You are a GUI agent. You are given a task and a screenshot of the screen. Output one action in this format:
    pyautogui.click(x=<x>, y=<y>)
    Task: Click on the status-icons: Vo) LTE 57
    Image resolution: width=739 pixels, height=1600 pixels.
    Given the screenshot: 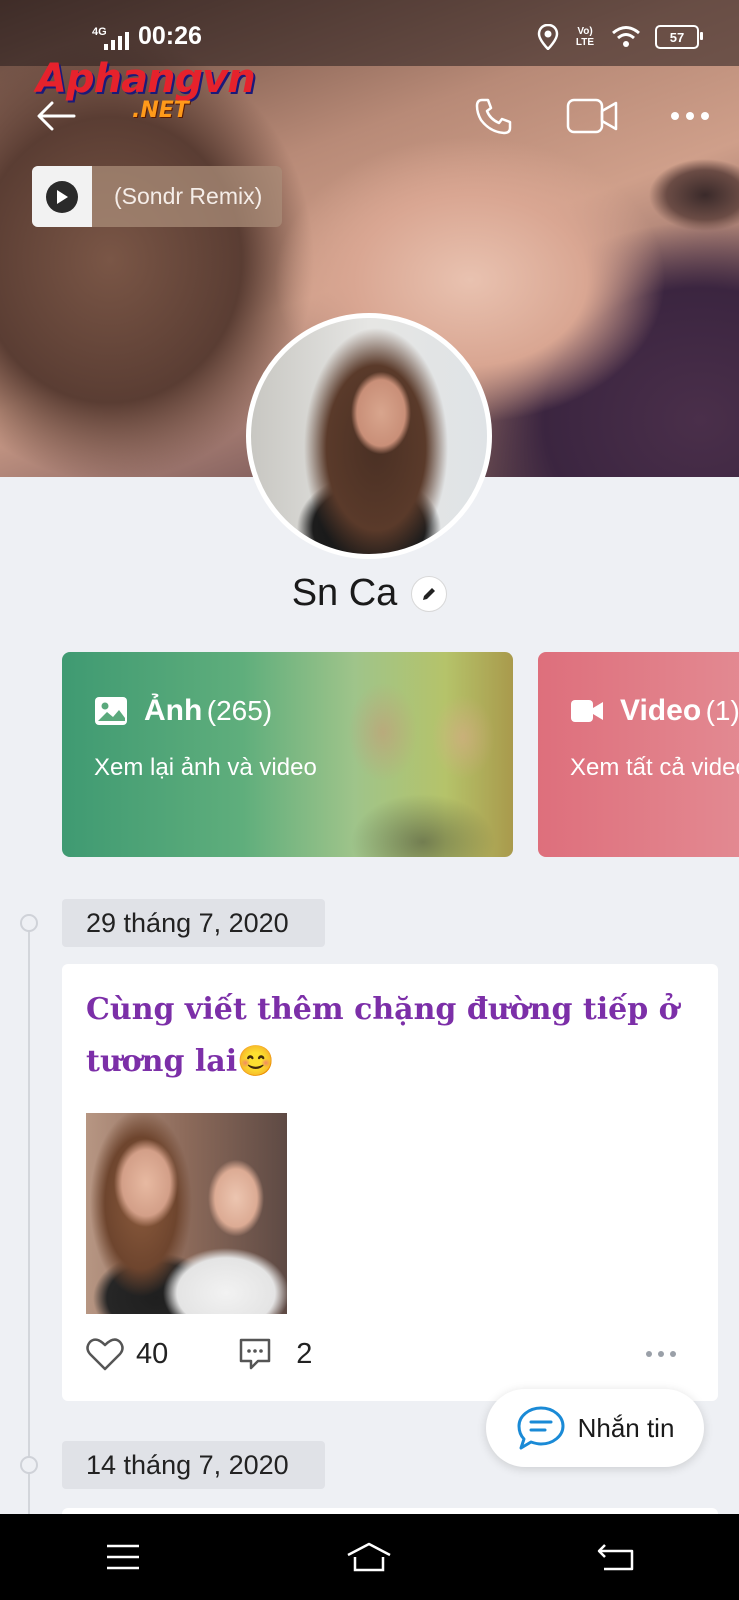 What is the action you would take?
    pyautogui.click(x=620, y=37)
    